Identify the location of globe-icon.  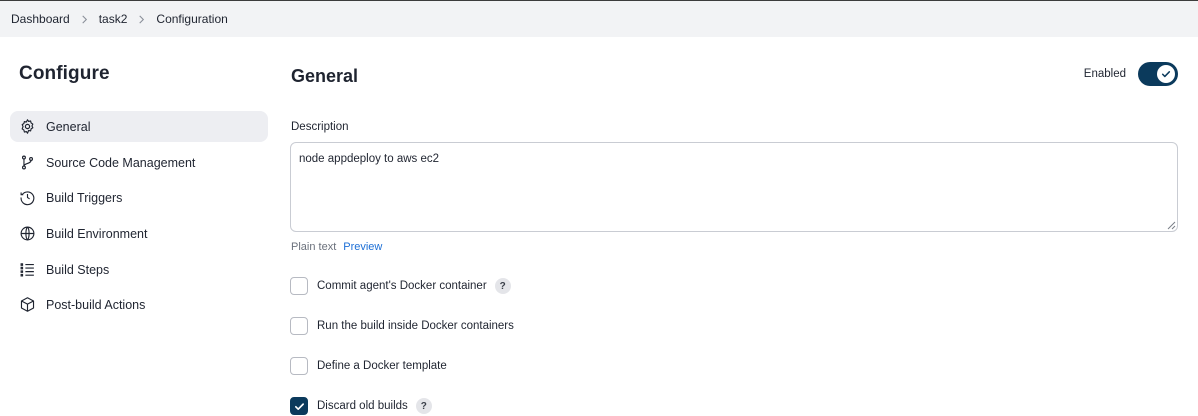
(27, 234).